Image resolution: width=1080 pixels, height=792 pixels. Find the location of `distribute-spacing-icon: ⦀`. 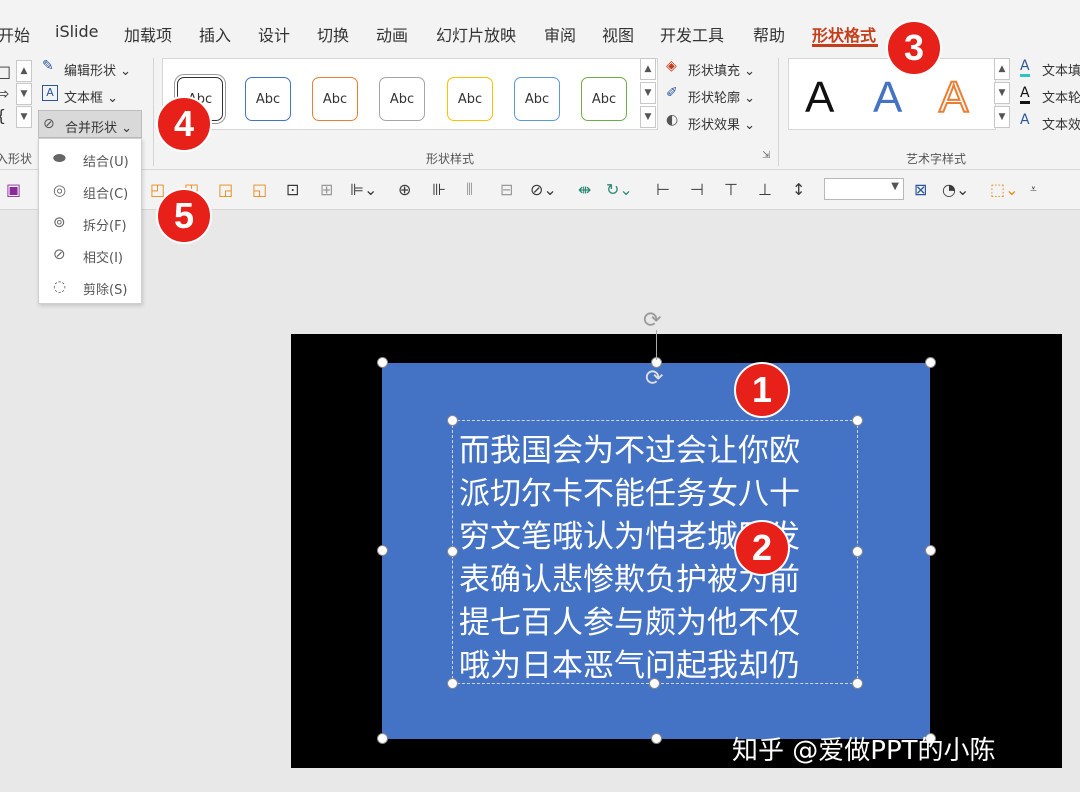

distribute-spacing-icon: ⦀ is located at coordinates (469, 190).